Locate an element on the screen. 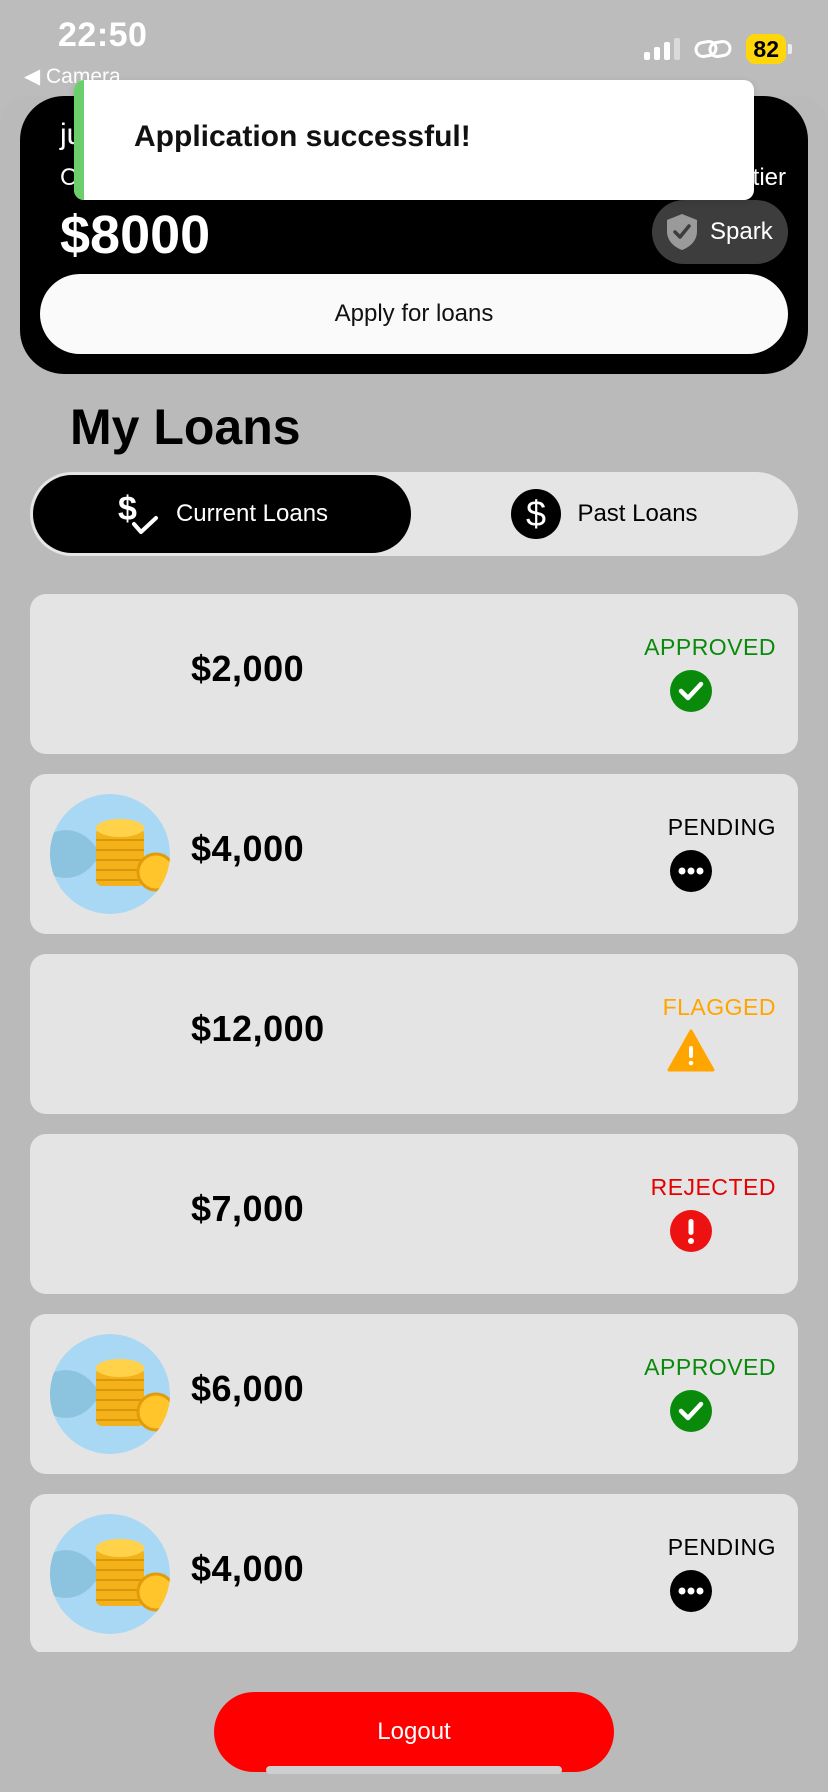 Image resolution: width=828 pixels, height=1792 pixels. loan-status-text: FLAGGED is located at coordinates (719, 1007).